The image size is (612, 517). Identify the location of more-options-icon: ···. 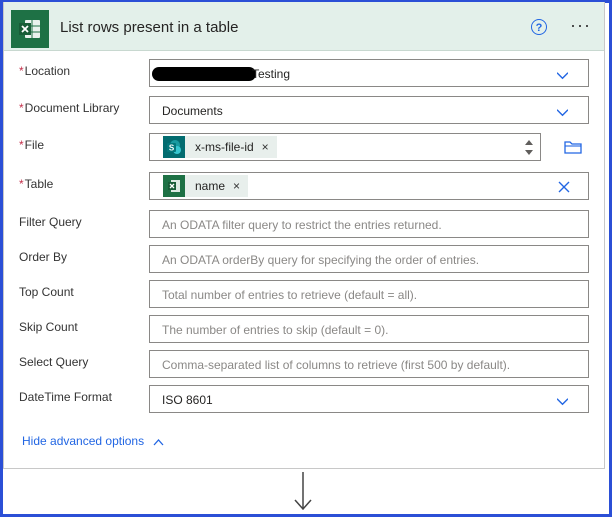
(580, 25).